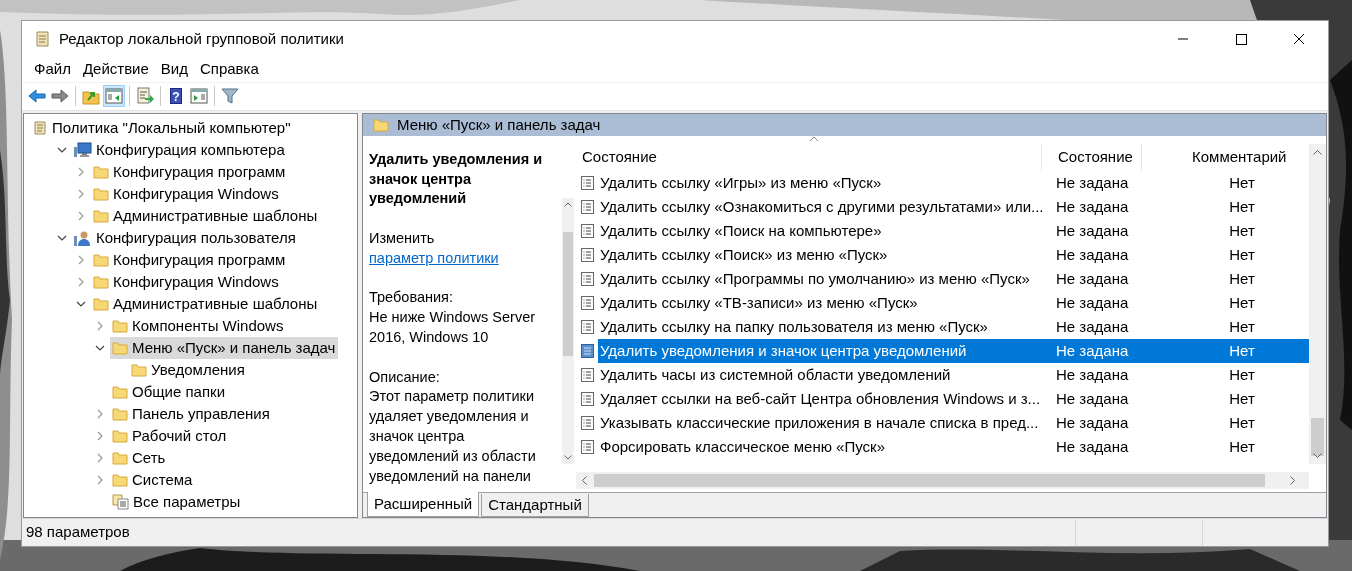 The height and width of the screenshot is (571, 1352). Describe the element at coordinates (162, 127) in the screenshot. I see `tree-item: Политика "Локальный компьютер"` at that location.